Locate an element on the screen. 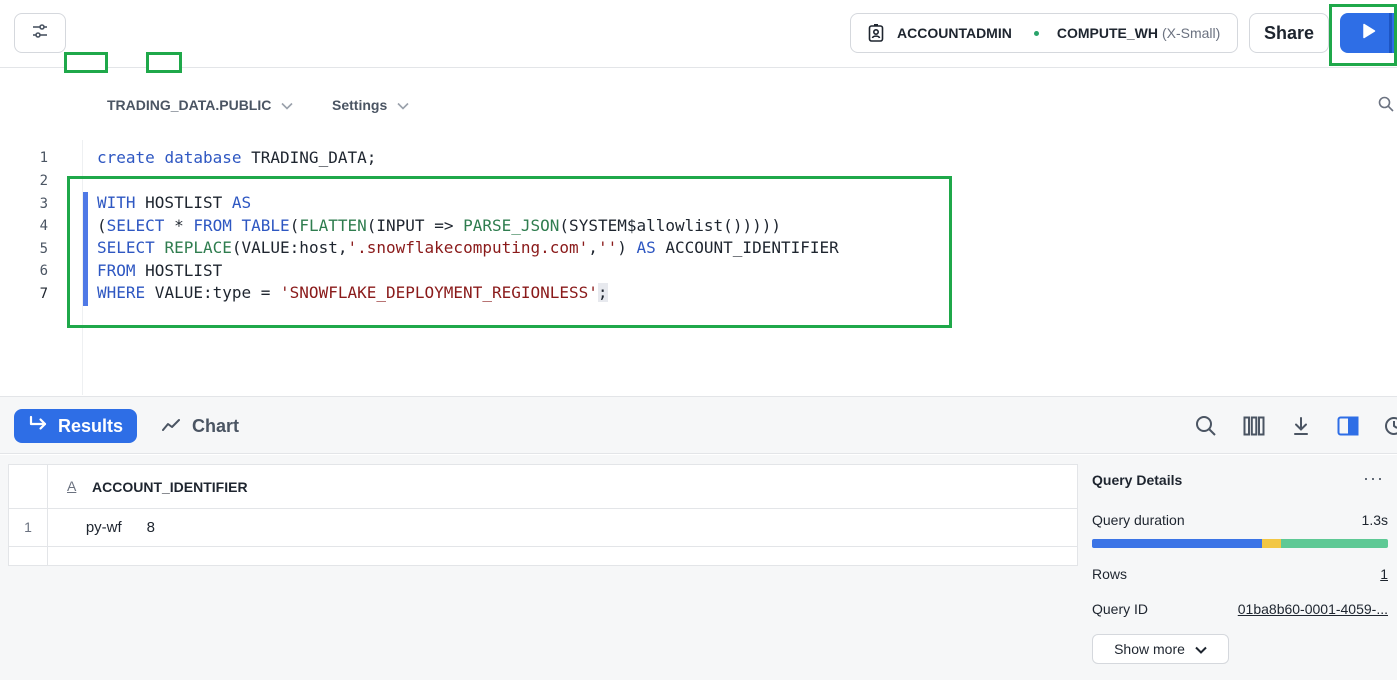 This screenshot has width=1397, height=680. role-warehouse-selector: ACCOUNTADMIN COMPUTE_WH (X-Small) is located at coordinates (1044, 33).